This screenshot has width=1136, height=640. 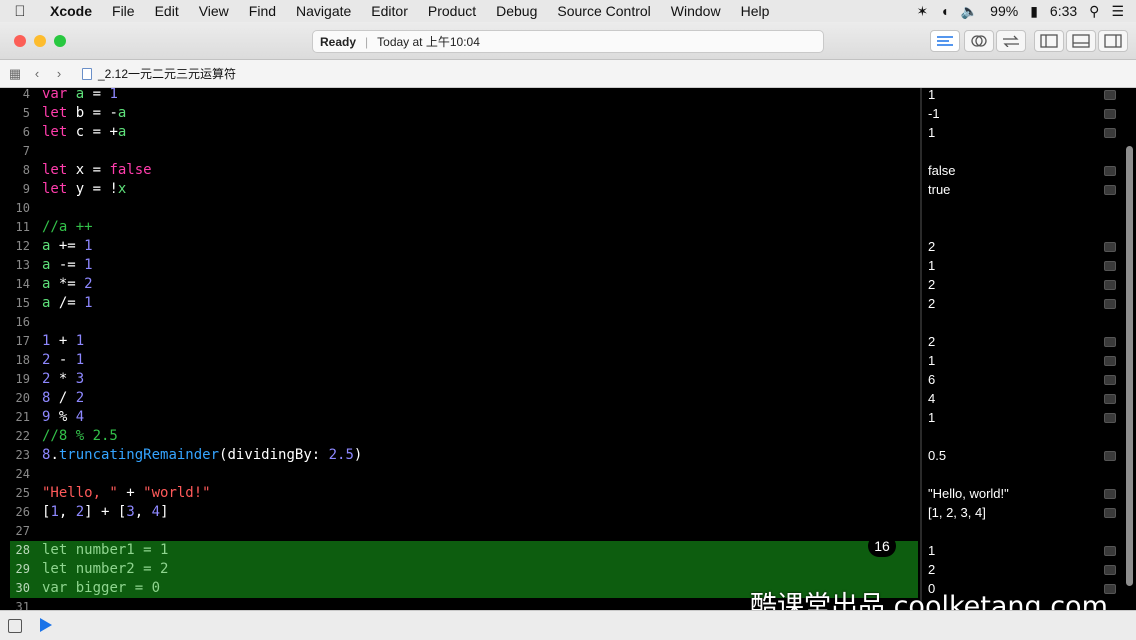 What do you see at coordinates (46, 625) in the screenshot?
I see `run-playground-icon` at bounding box center [46, 625].